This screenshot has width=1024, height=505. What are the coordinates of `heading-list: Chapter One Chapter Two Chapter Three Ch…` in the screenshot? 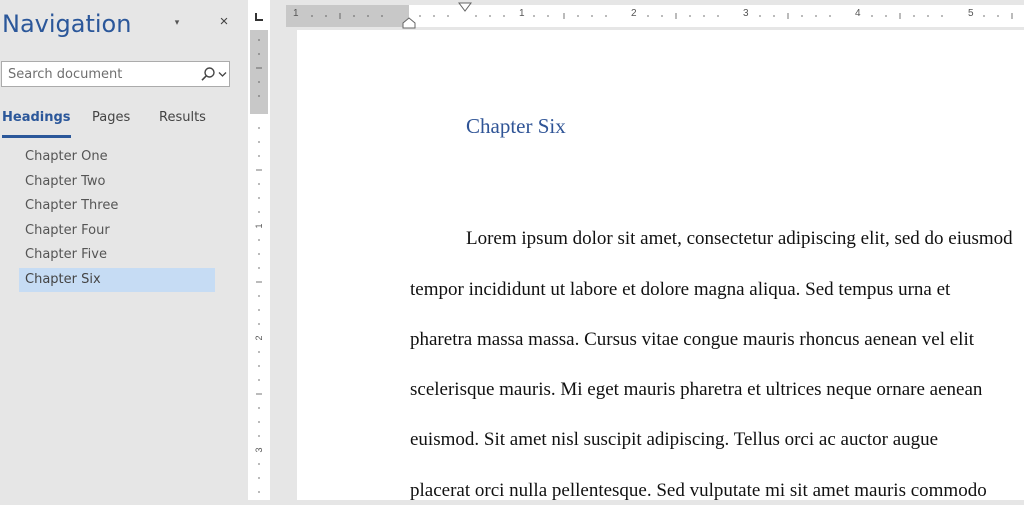 It's located at (117, 218).